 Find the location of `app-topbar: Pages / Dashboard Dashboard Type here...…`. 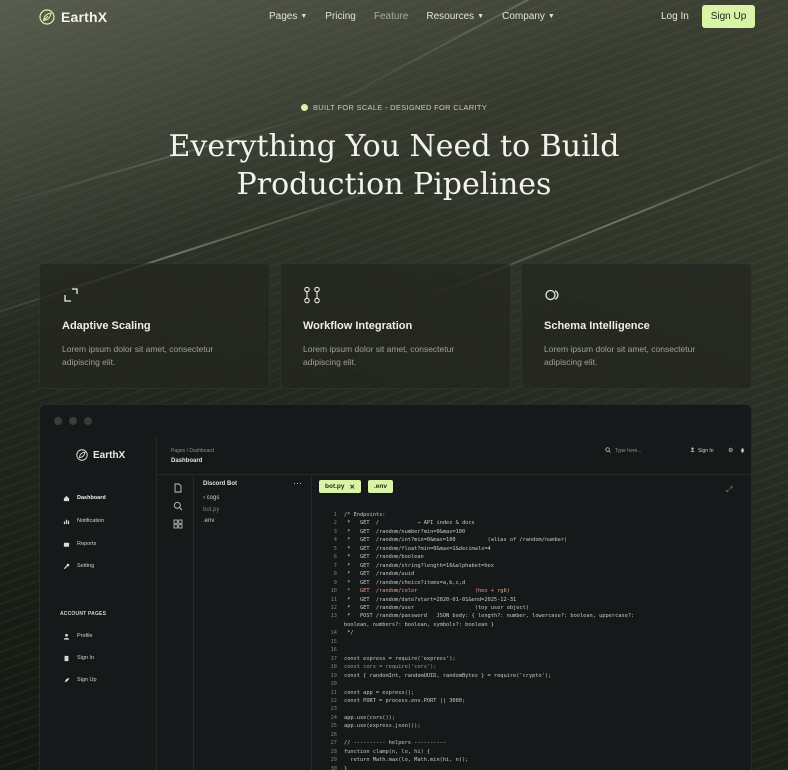

app-topbar: Pages / Dashboard Dashboard Type here...… is located at coordinates (454, 456).